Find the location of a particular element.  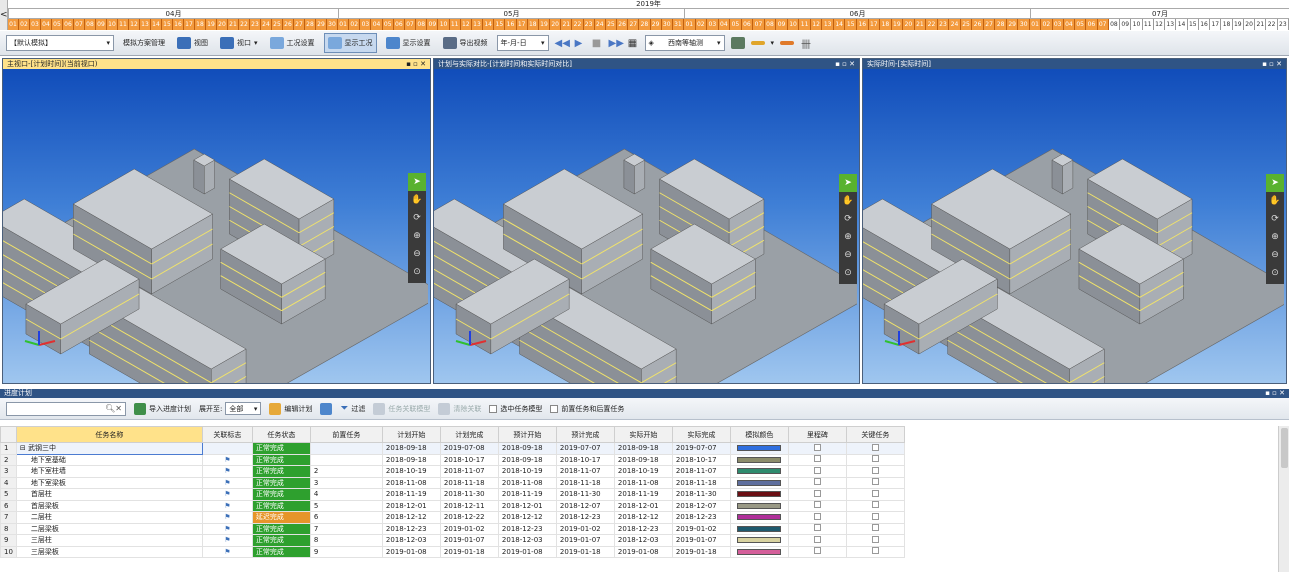

zoom-out-icon: ⊖ is located at coordinates (848, 255).